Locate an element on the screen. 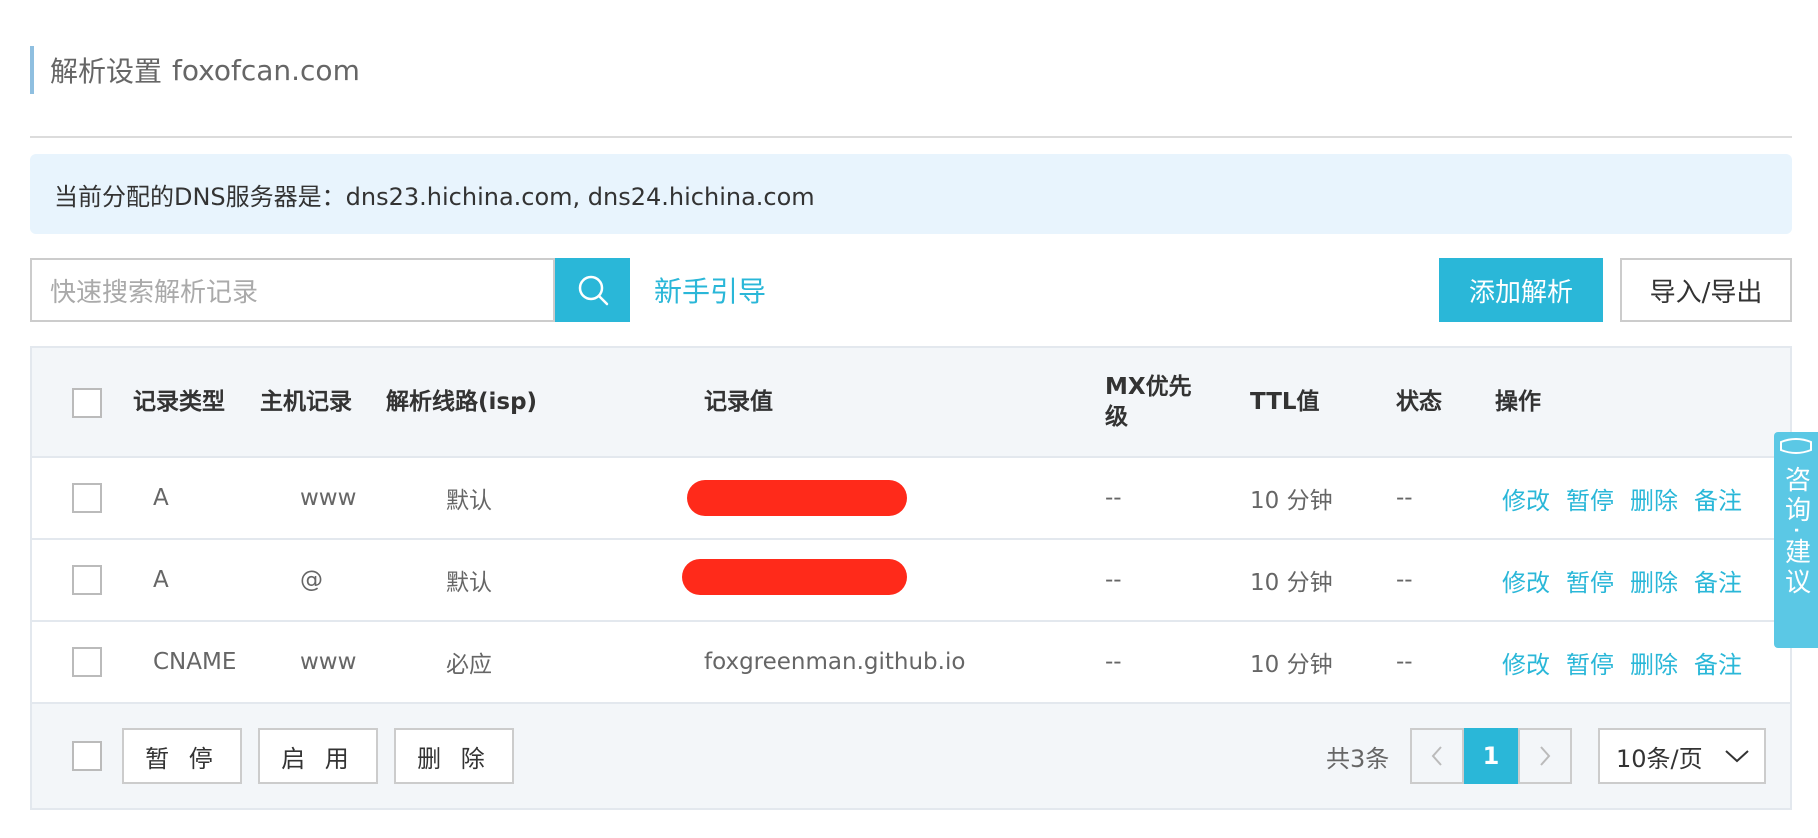 This screenshot has width=1818, height=838. cell-host: @ is located at coordinates (311, 580).